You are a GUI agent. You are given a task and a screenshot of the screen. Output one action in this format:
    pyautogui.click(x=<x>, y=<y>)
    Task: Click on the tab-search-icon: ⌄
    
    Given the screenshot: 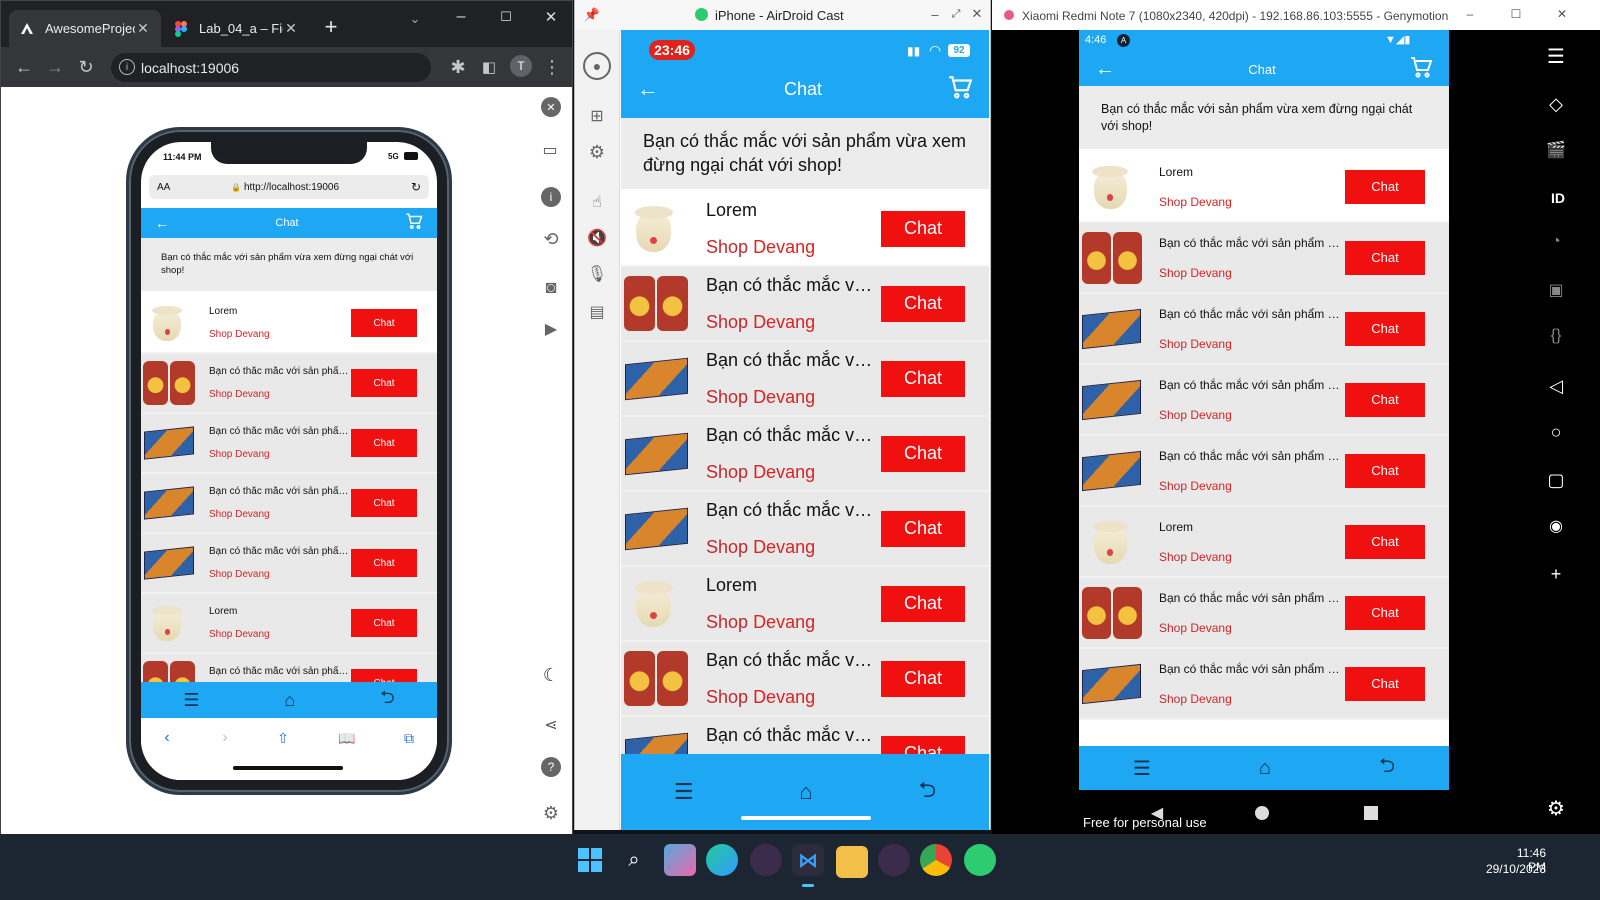 What is the action you would take?
    pyautogui.click(x=415, y=19)
    